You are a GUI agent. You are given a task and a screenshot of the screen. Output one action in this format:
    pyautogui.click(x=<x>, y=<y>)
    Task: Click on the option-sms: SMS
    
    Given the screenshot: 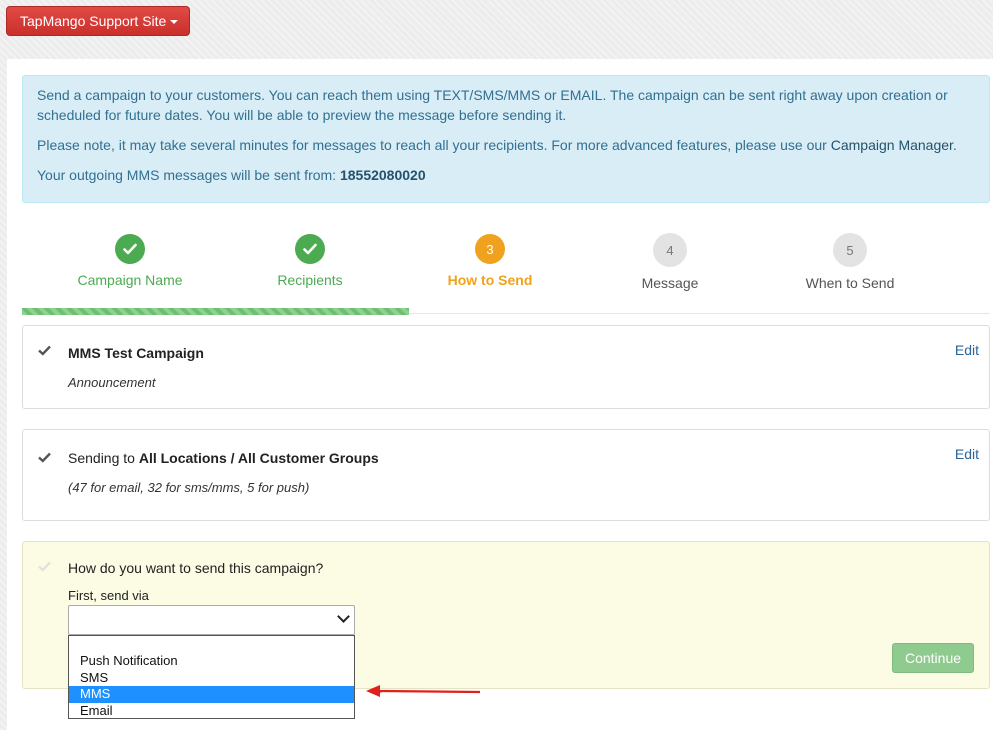 What is the action you would take?
    pyautogui.click(x=211, y=678)
    